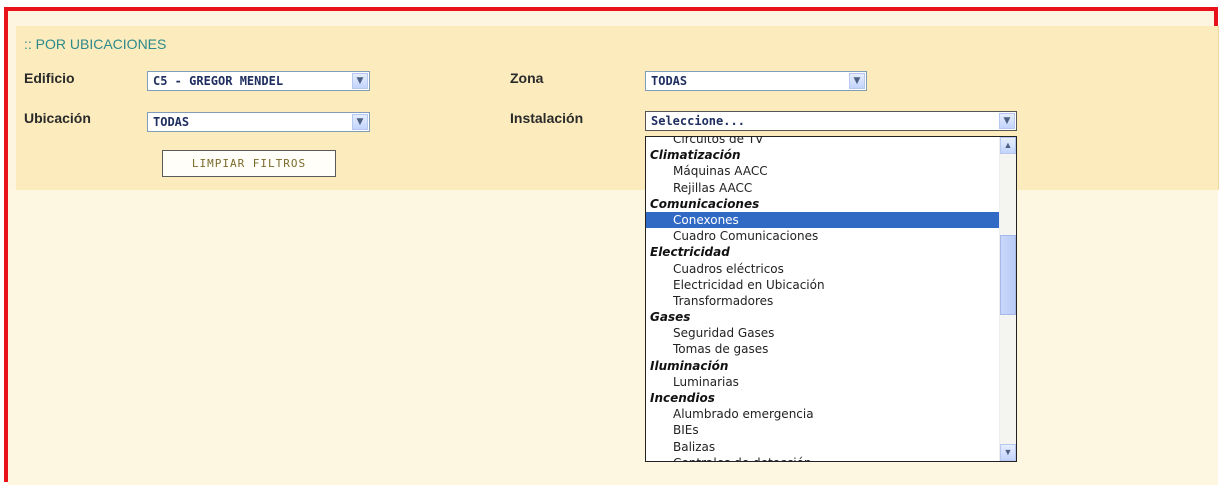  I want to click on edificio-label: Edificio, so click(49, 78).